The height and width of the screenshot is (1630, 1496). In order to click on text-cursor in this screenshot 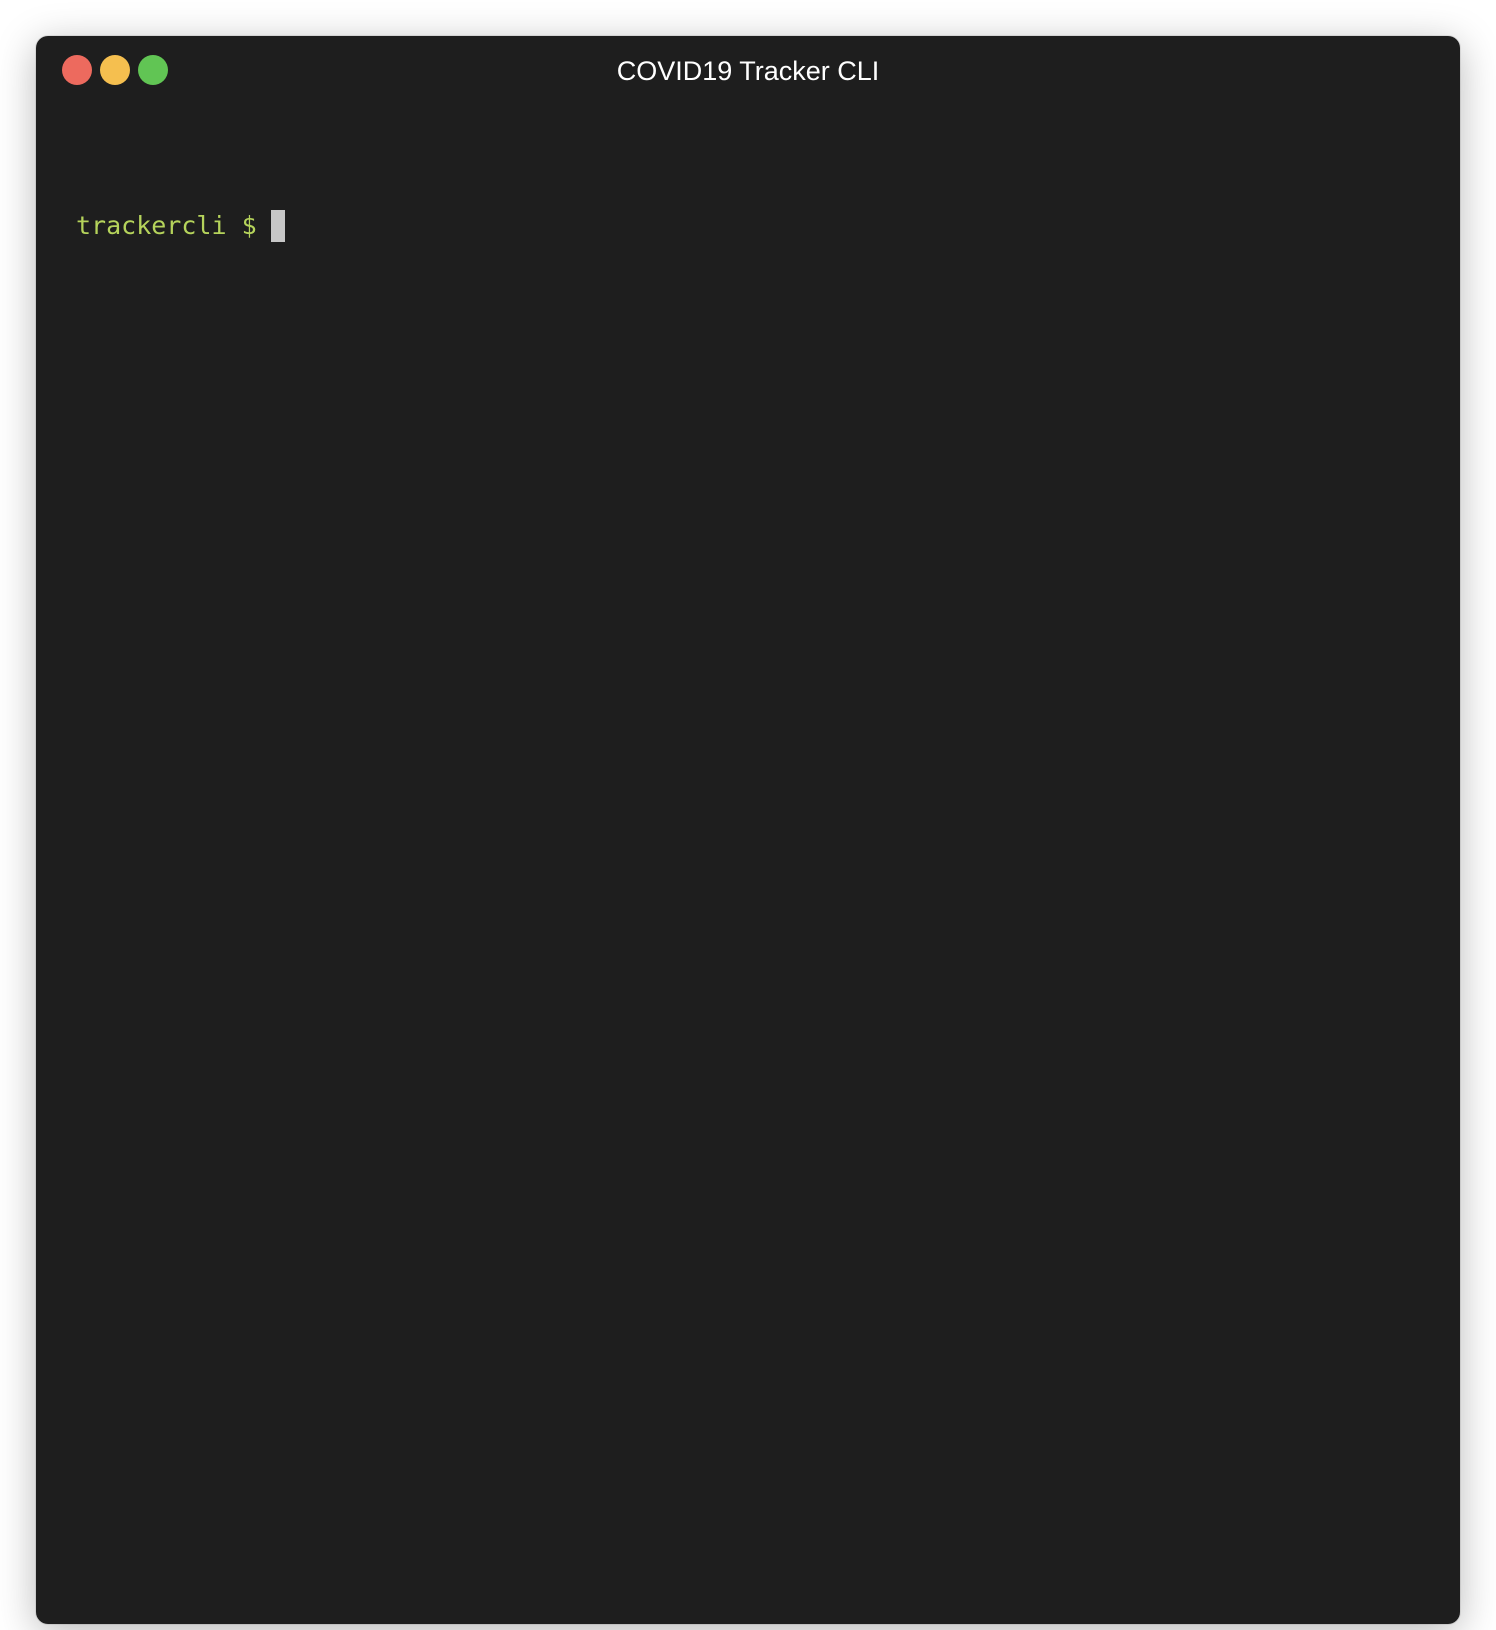, I will do `click(277, 226)`.